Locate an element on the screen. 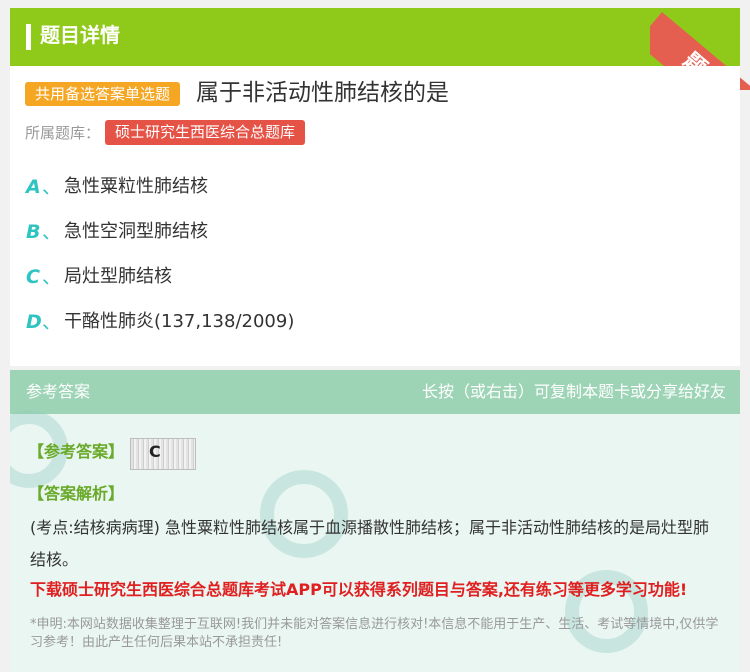 The image size is (750, 672). option-text: 局灶型肺结核 is located at coordinates (118, 276).